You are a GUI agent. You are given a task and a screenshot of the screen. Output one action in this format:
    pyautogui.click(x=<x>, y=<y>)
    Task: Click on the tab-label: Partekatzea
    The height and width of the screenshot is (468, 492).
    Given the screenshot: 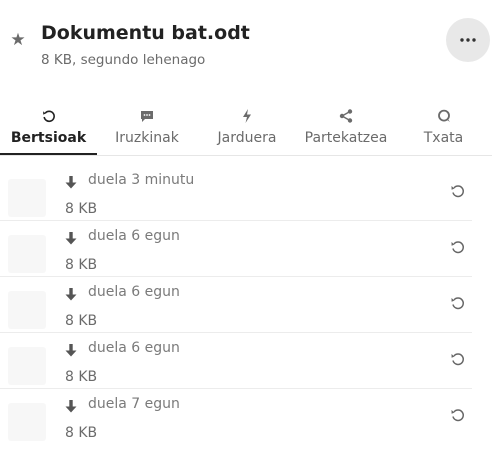 What is the action you would take?
    pyautogui.click(x=346, y=138)
    